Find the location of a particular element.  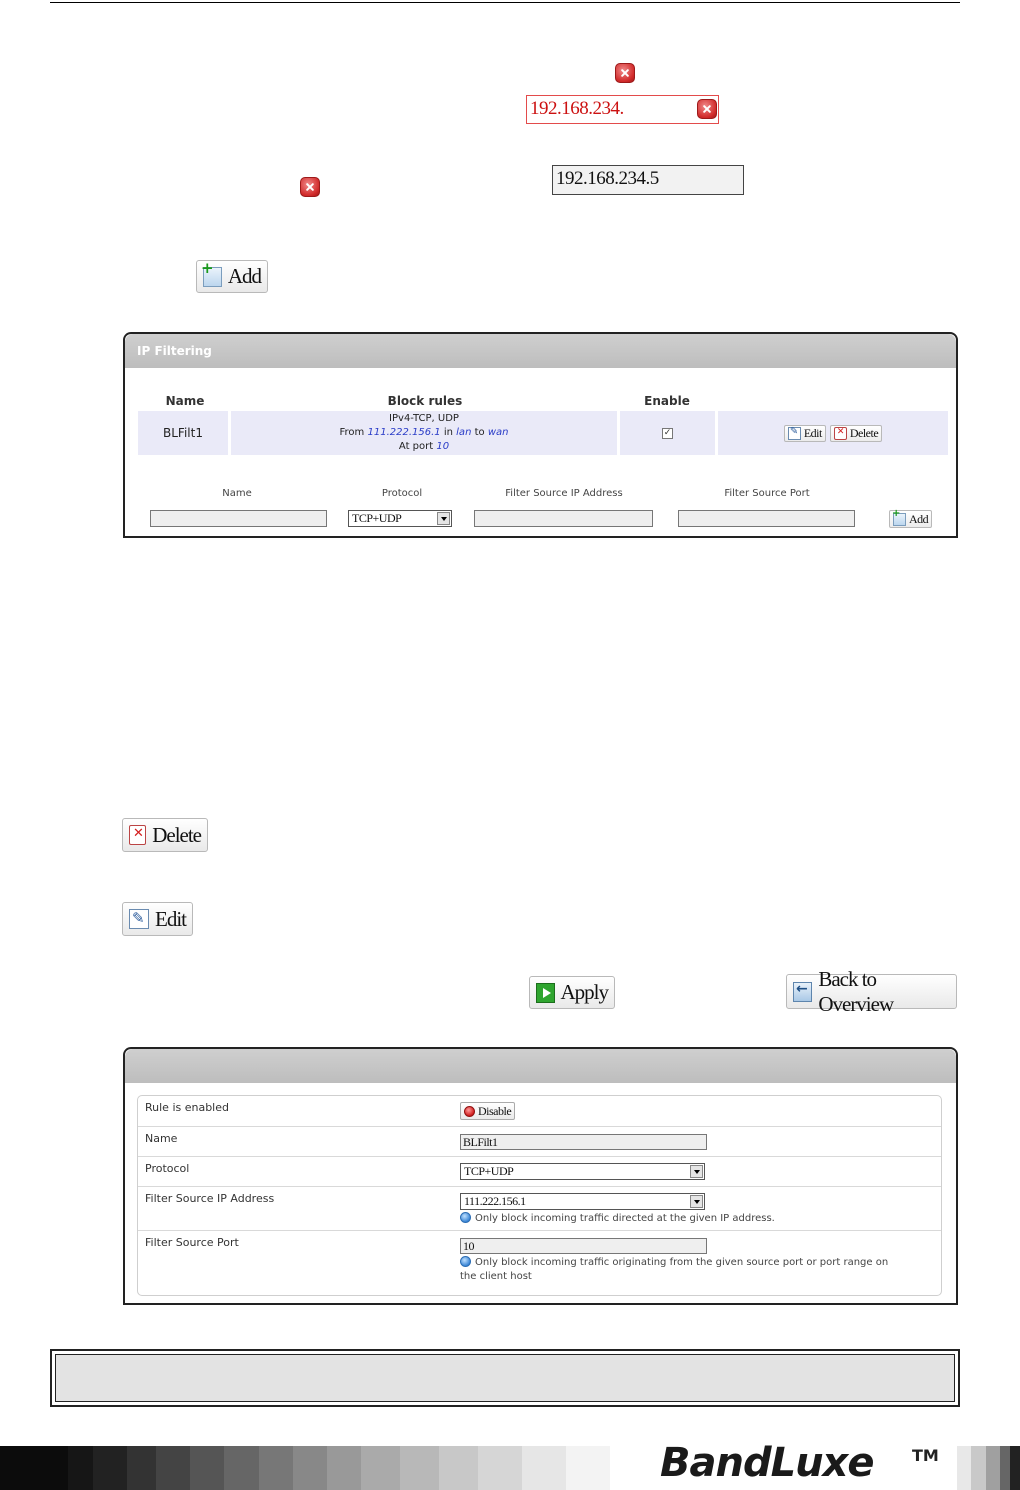

add-button-sample: Add is located at coordinates (232, 276).